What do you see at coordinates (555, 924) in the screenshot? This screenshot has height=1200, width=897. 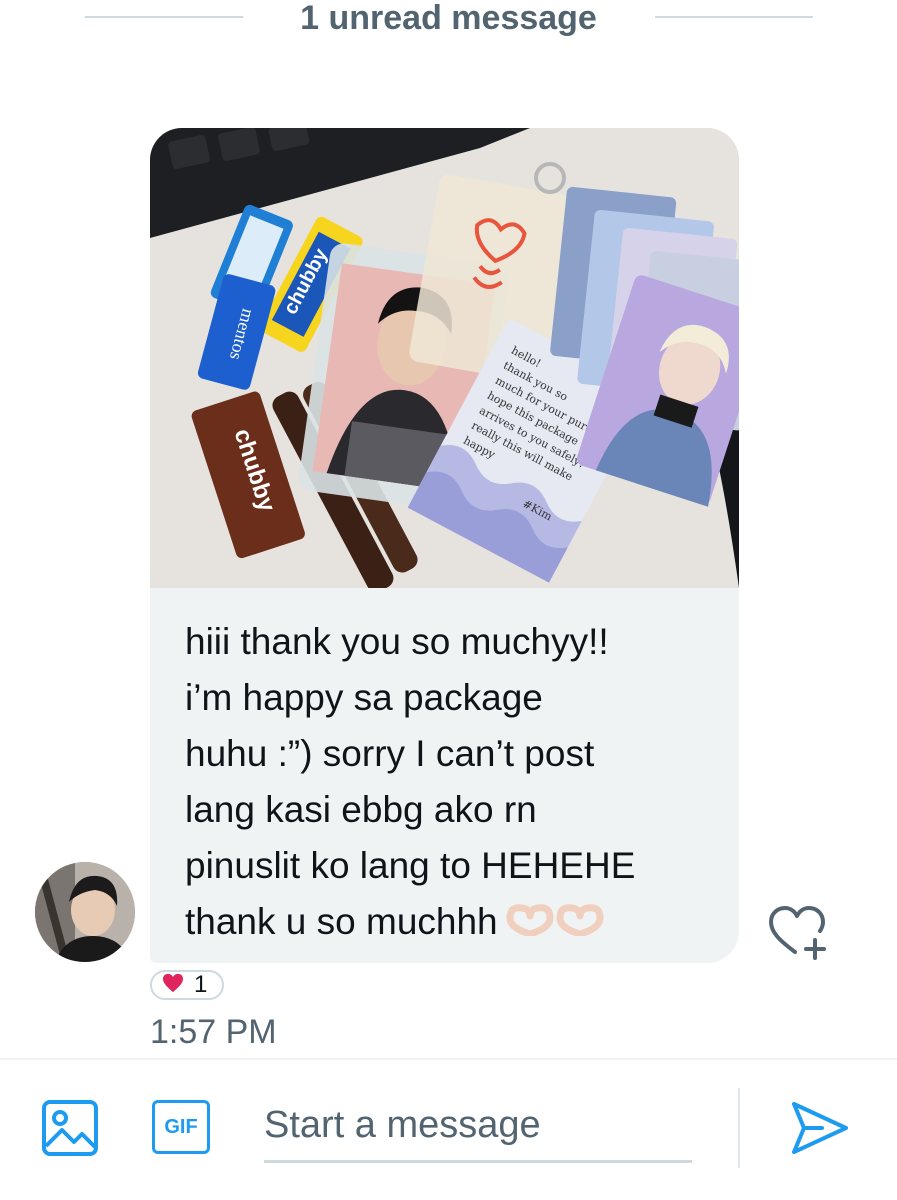 I see `heart-hands-emoji` at bounding box center [555, 924].